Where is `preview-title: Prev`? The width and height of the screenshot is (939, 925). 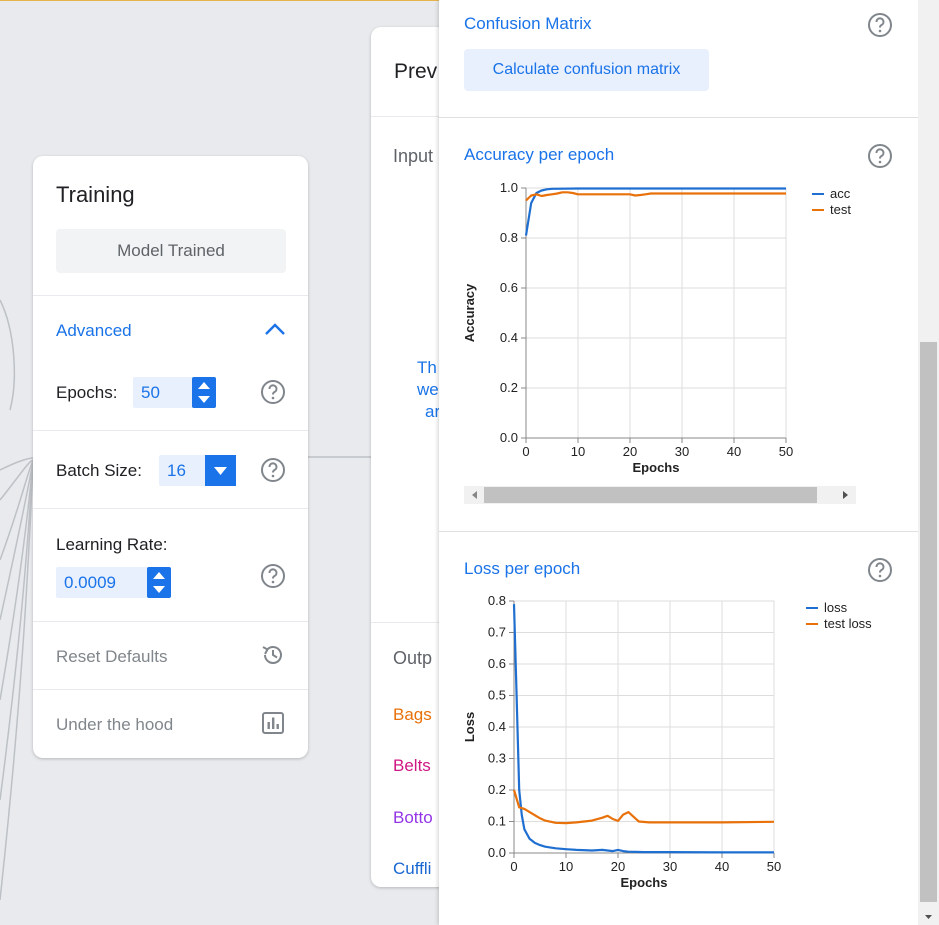 preview-title: Prev is located at coordinates (416, 71).